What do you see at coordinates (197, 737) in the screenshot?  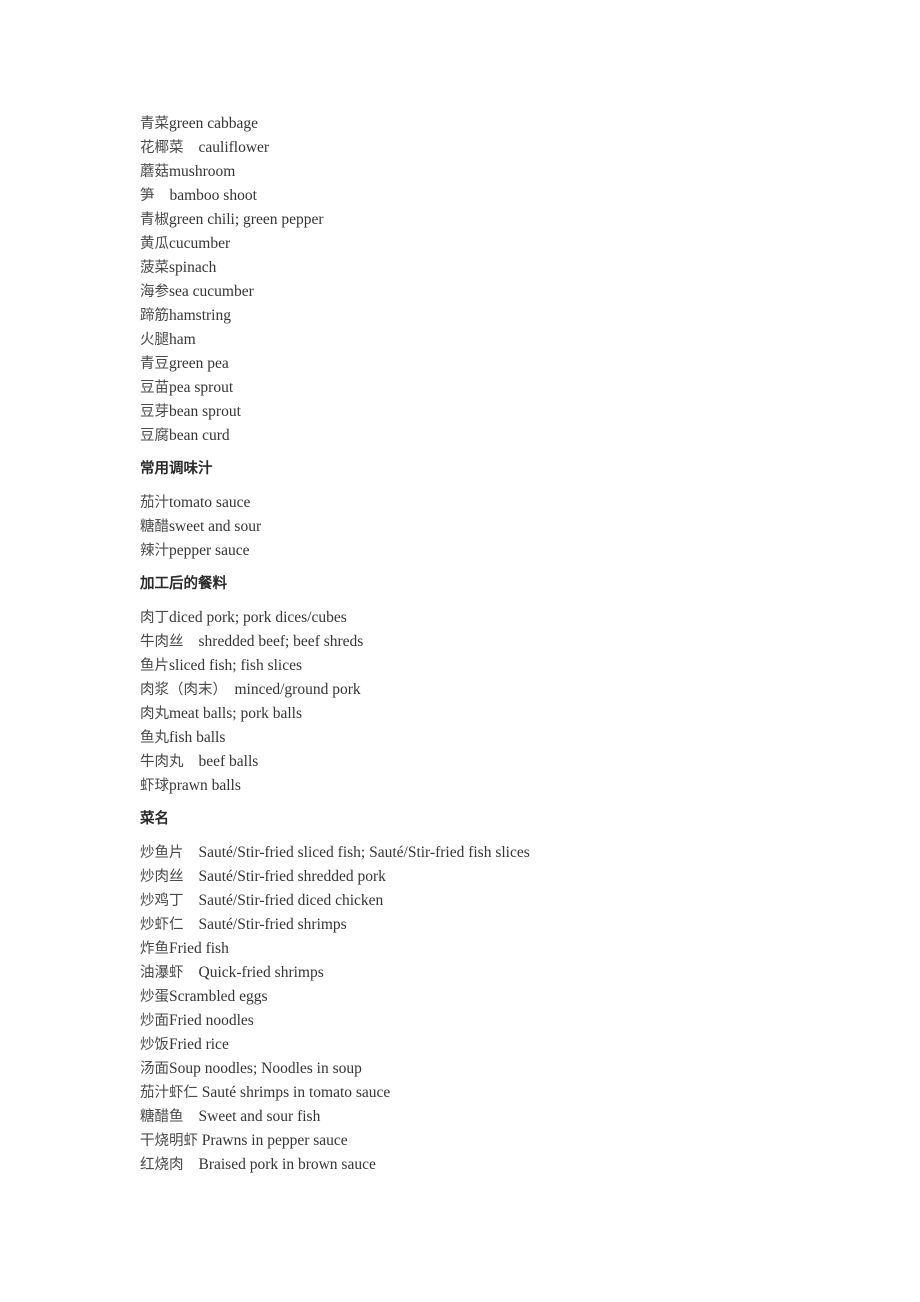 I see `entry-term-english: fish balls` at bounding box center [197, 737].